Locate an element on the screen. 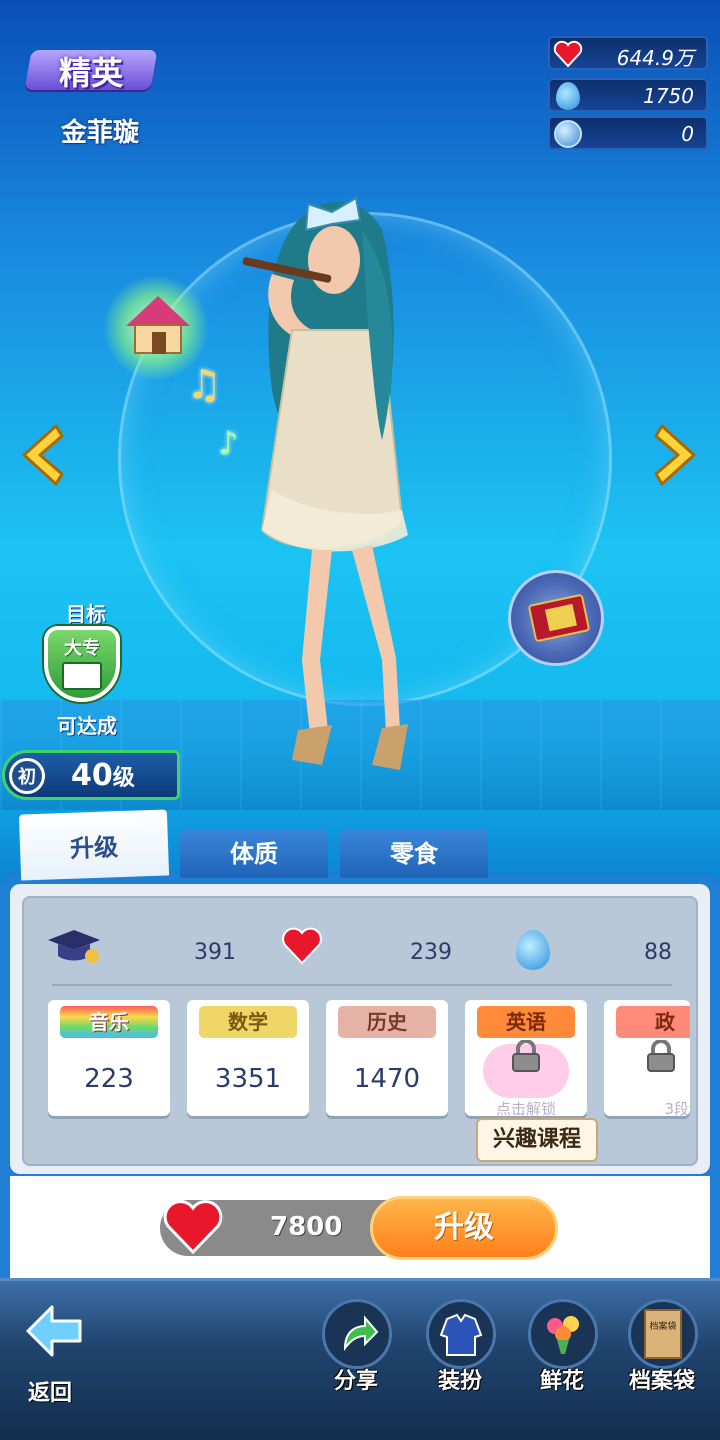  stat-value: 239 is located at coordinates (431, 952).